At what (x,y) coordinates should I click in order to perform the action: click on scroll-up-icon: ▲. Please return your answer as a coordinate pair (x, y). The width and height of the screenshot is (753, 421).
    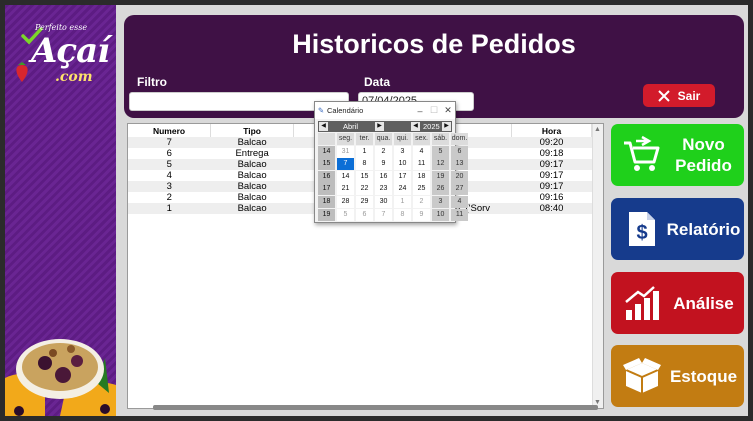
    Looking at the image, I should click on (597, 129).